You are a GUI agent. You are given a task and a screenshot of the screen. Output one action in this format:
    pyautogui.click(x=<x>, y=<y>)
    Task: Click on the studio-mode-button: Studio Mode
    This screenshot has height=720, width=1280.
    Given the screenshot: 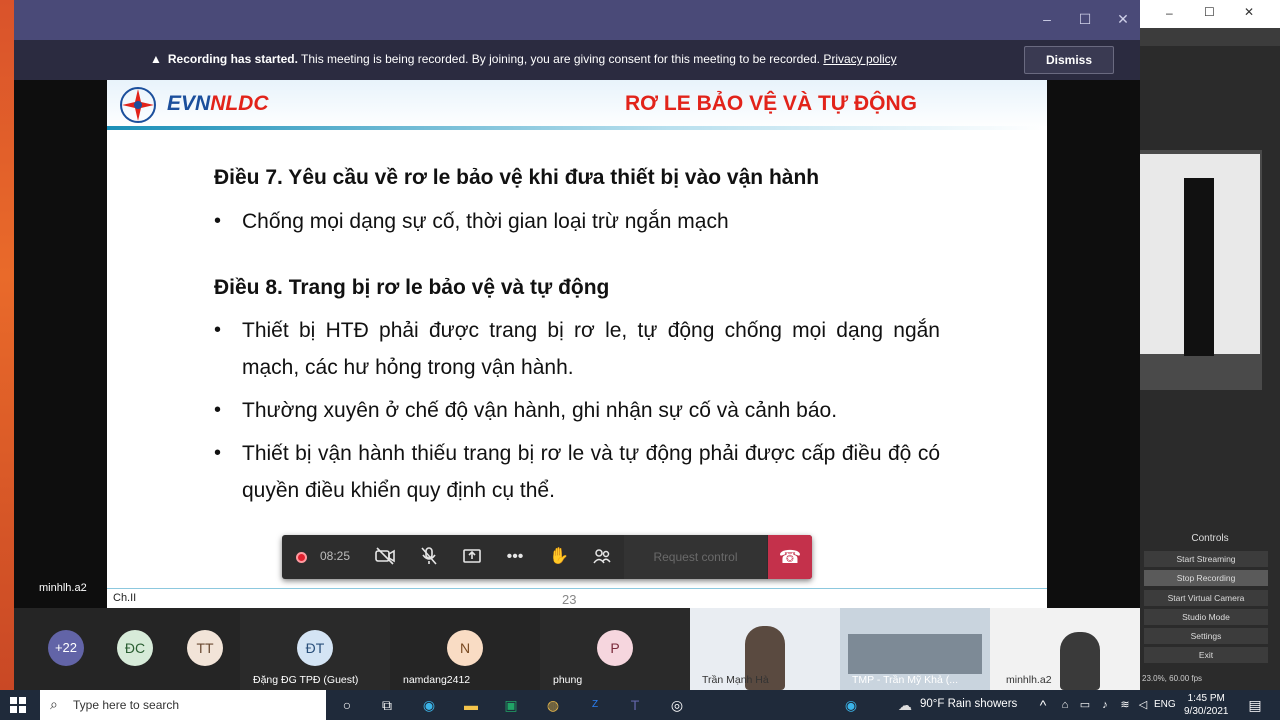 What is the action you would take?
    pyautogui.click(x=1206, y=617)
    